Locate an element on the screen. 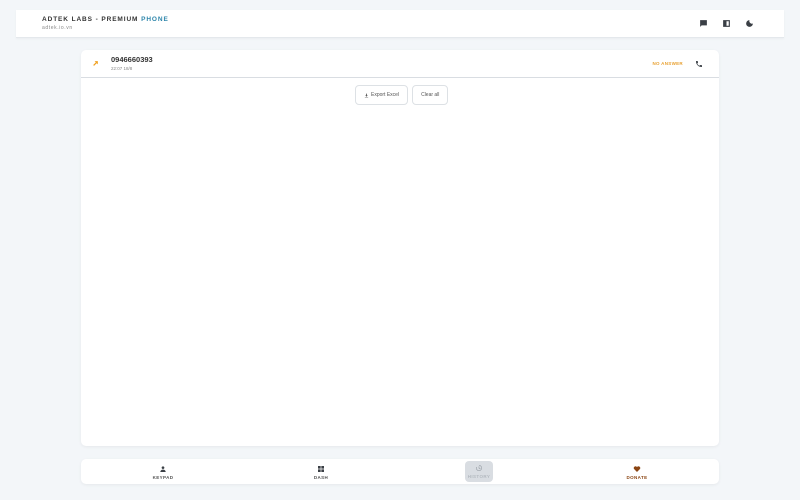 Image resolution: width=800 pixels, height=500 pixels. nav-label-donate: DONATE is located at coordinates (637, 477).